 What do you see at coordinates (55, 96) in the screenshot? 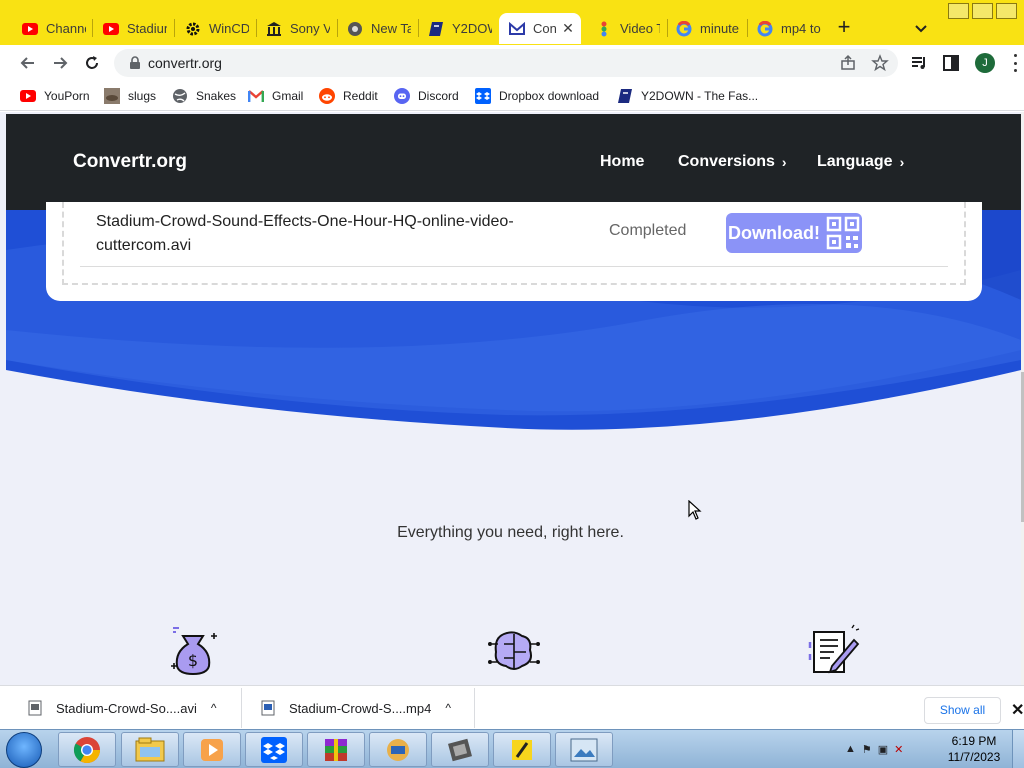
I see `bookmark-youporn: YouPorn` at bounding box center [55, 96].